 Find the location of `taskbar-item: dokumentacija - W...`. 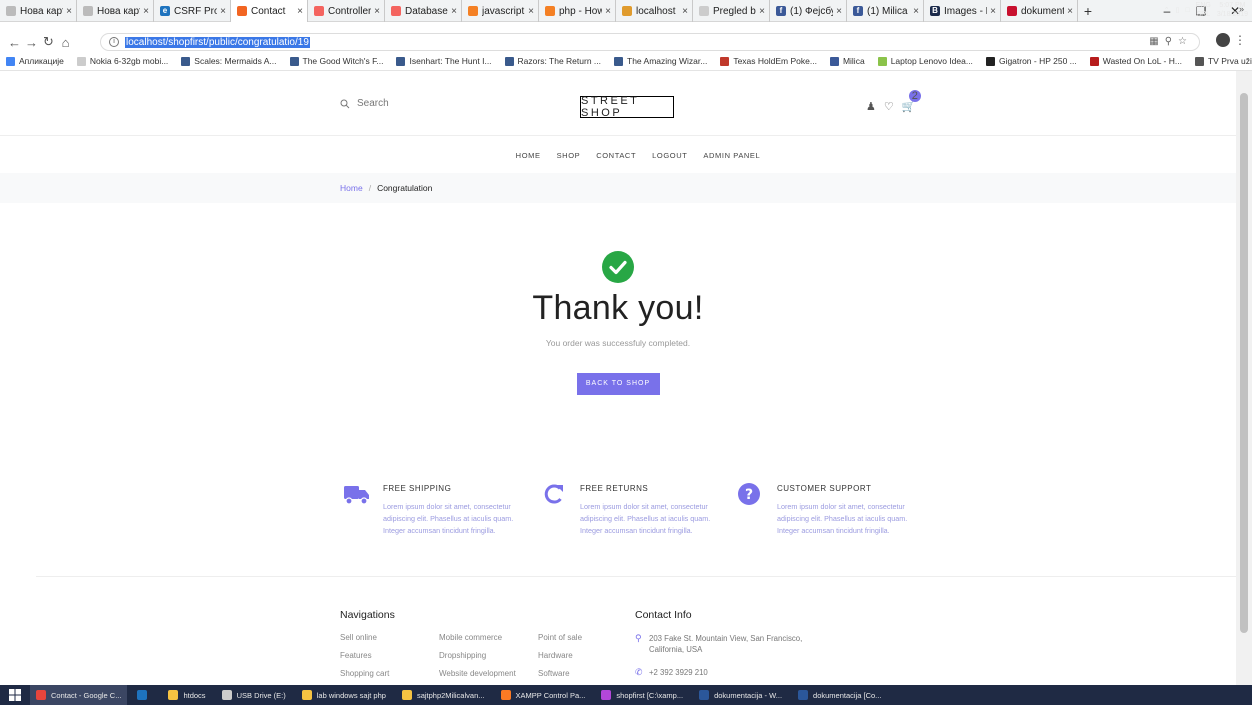

taskbar-item: dokumentacija - W... is located at coordinates (740, 695).